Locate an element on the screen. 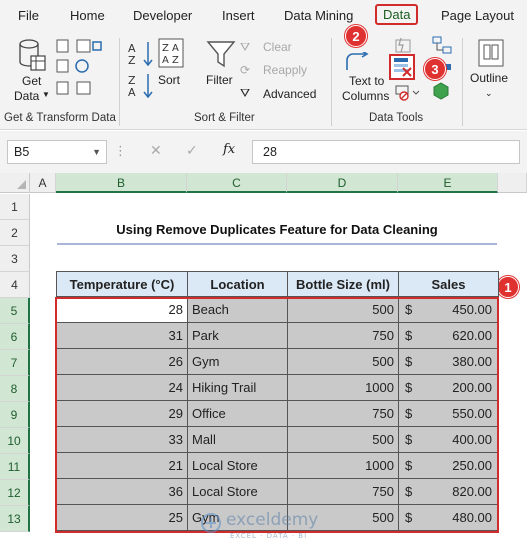 Image resolution: width=527 pixels, height=560 pixels. formula-input: 28 is located at coordinates (386, 152).